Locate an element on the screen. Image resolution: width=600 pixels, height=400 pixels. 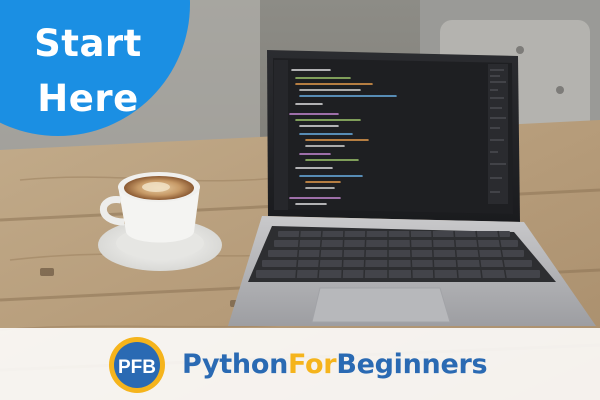
brand-part-python: Python is located at coordinates (235, 364).